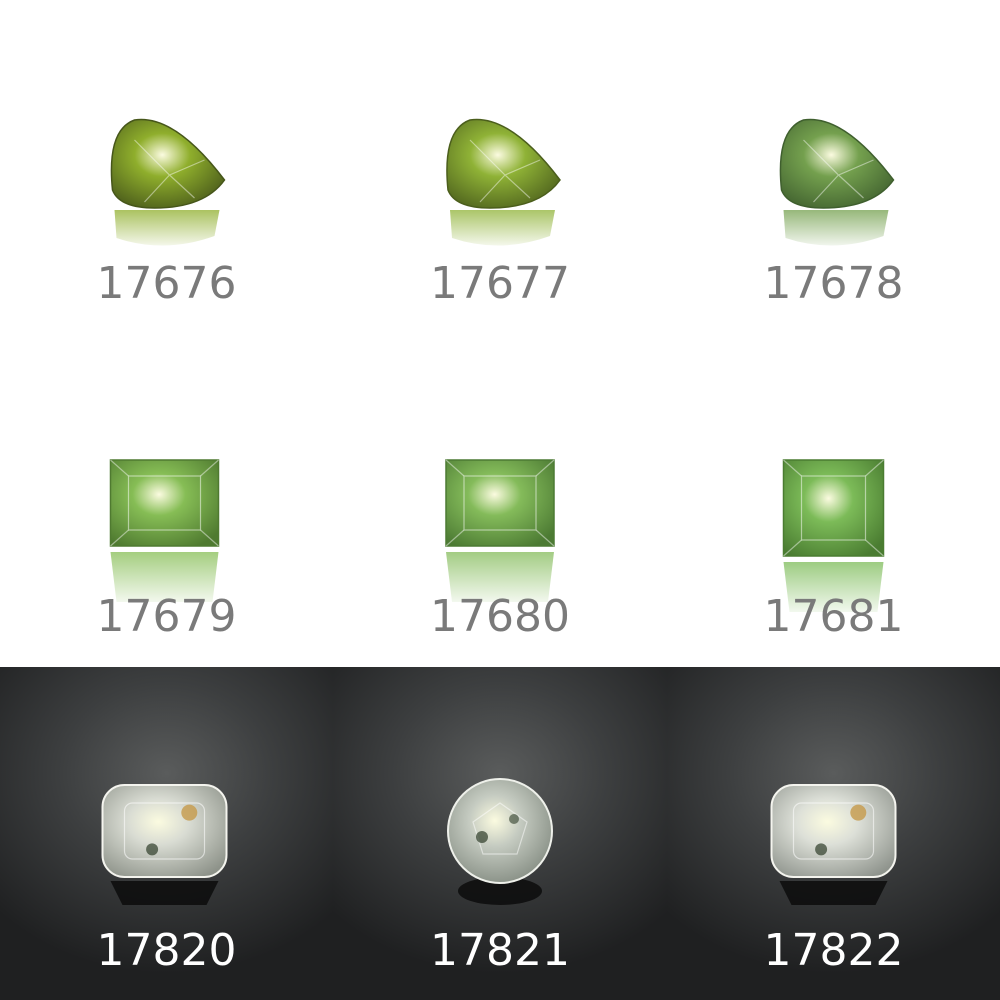 This screenshot has width=1000, height=1000. I want to click on gem-tile-17680: 17680, so click(500, 500).